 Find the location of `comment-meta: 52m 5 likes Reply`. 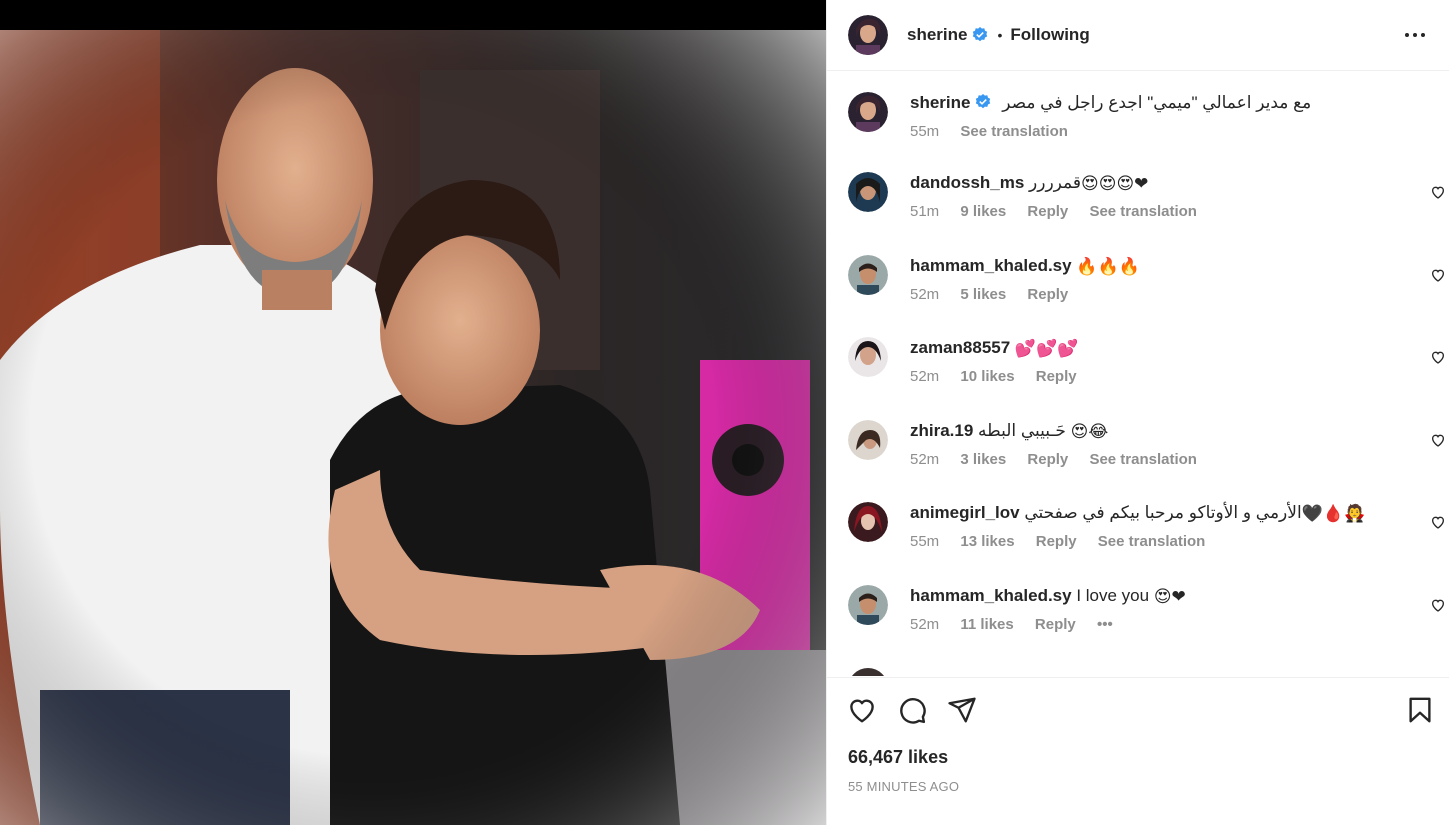

comment-meta: 52m 5 likes Reply is located at coordinates (997, 295).